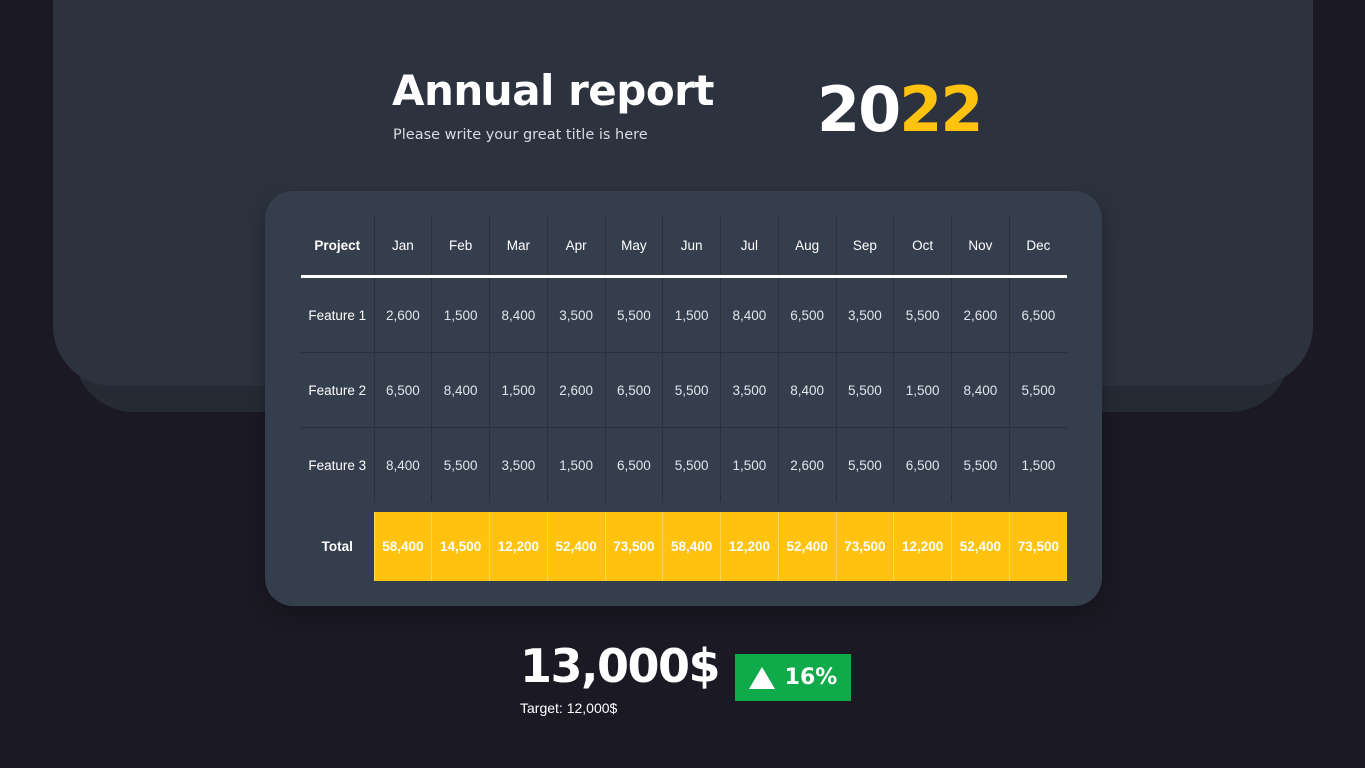 Image resolution: width=1365 pixels, height=768 pixels. Describe the element at coordinates (520, 135) in the screenshot. I see `page-subtitle: Please write your great title is here` at that location.